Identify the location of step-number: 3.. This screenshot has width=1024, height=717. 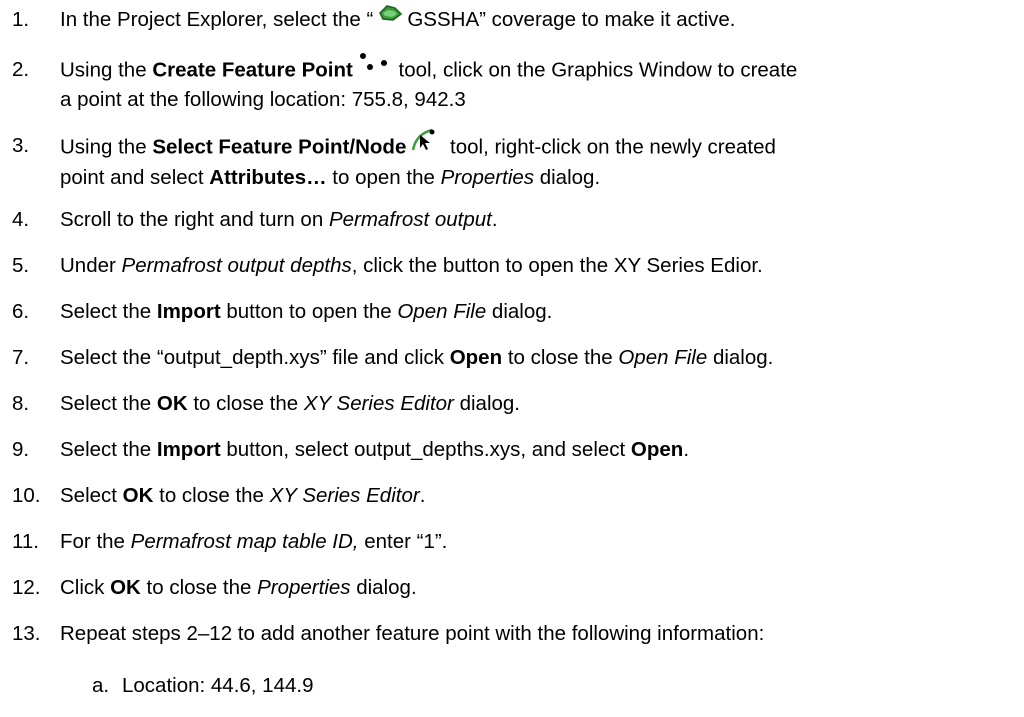
(21, 145).